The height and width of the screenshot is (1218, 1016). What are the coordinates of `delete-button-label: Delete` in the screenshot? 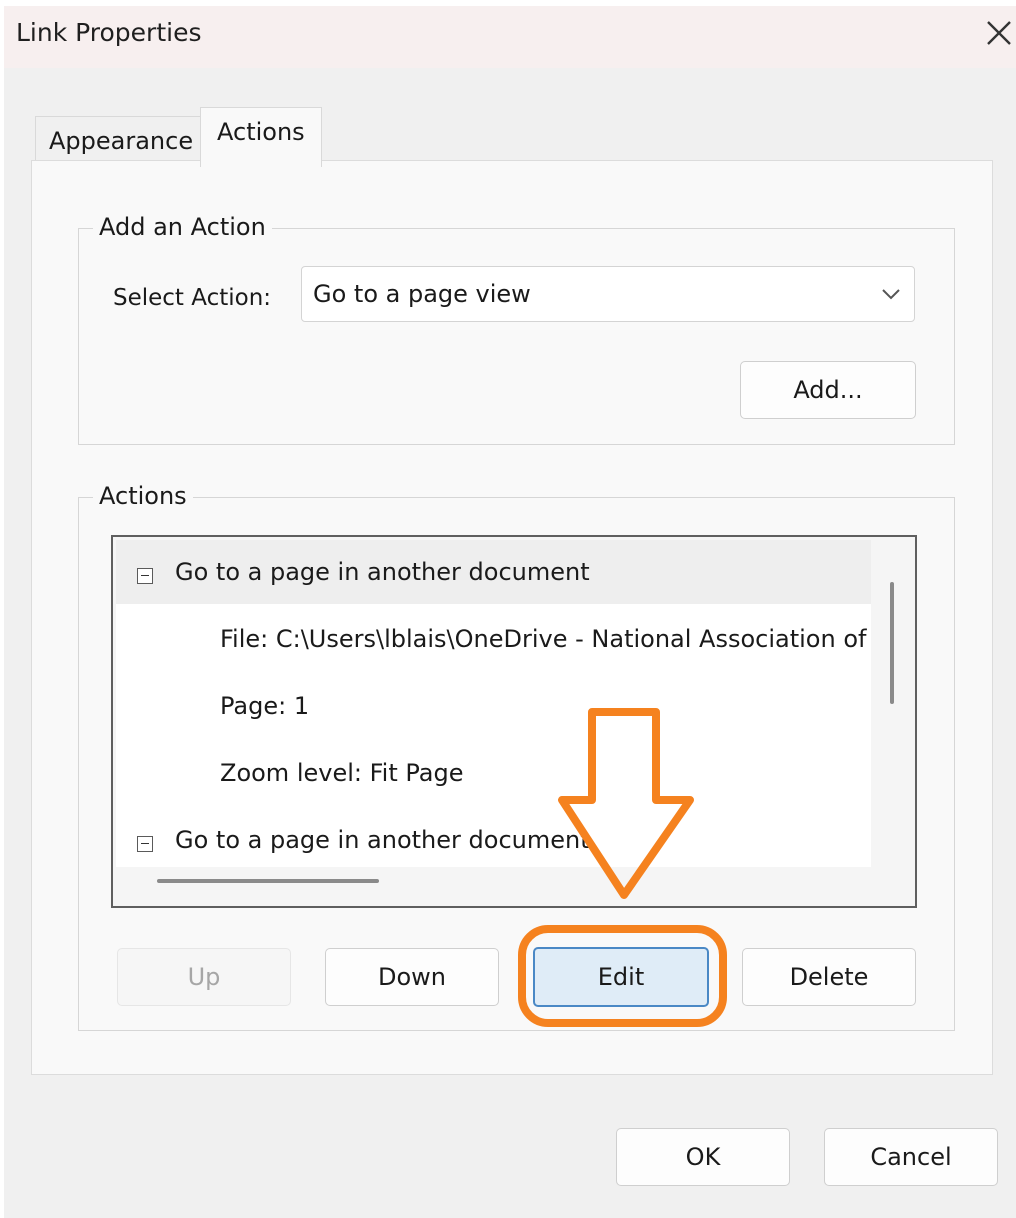 It's located at (829, 977).